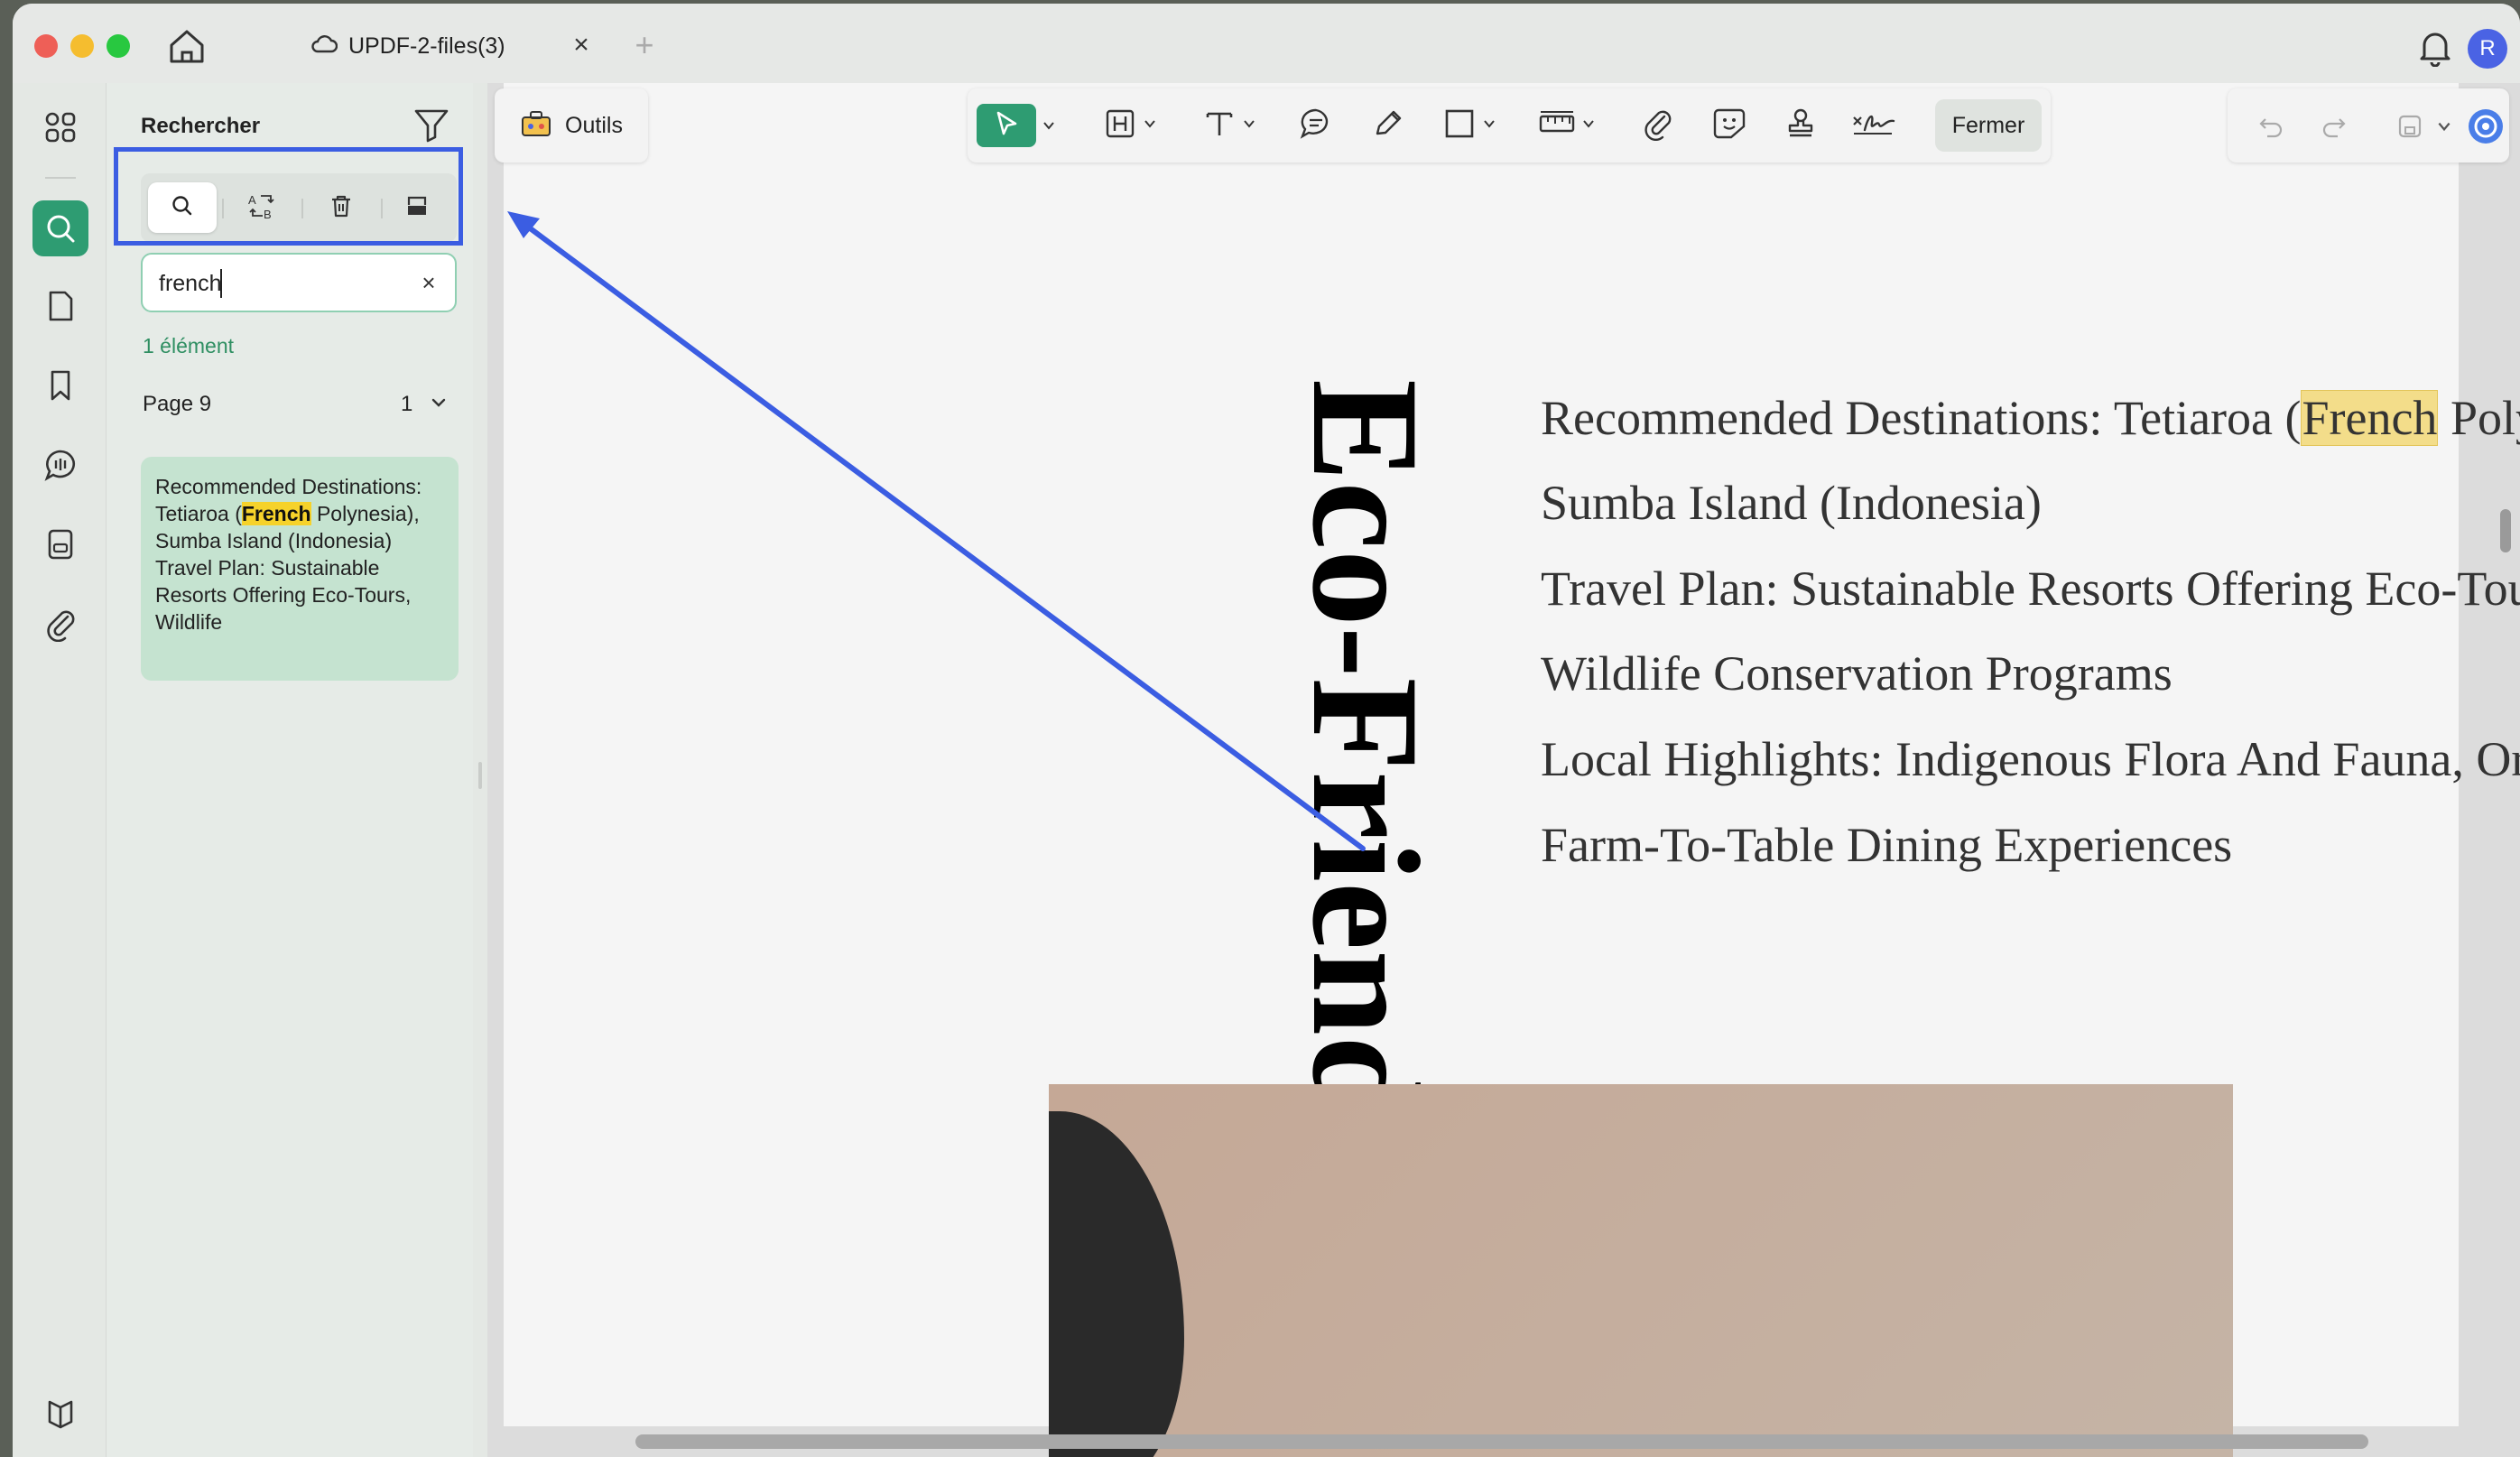 This screenshot has height=1457, width=2520. What do you see at coordinates (190, 283) in the screenshot?
I see `search-query: french` at bounding box center [190, 283].